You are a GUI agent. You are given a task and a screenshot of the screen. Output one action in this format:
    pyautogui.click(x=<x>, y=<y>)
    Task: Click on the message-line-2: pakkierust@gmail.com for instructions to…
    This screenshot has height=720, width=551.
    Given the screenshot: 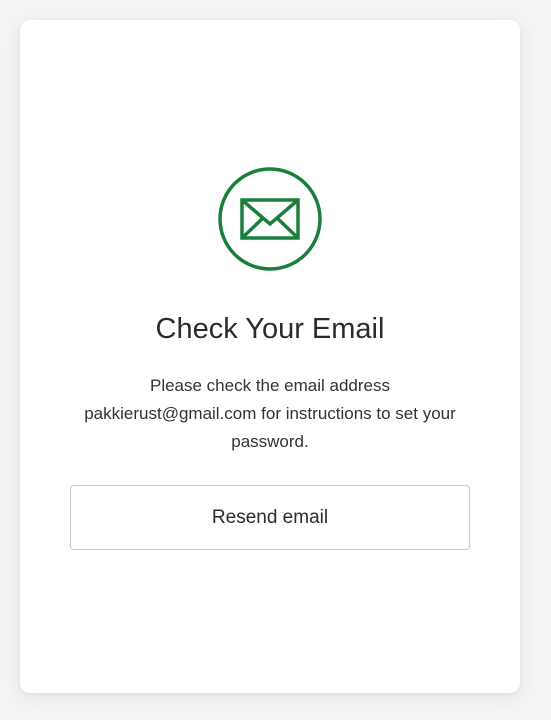 What is the action you would take?
    pyautogui.click(x=270, y=413)
    